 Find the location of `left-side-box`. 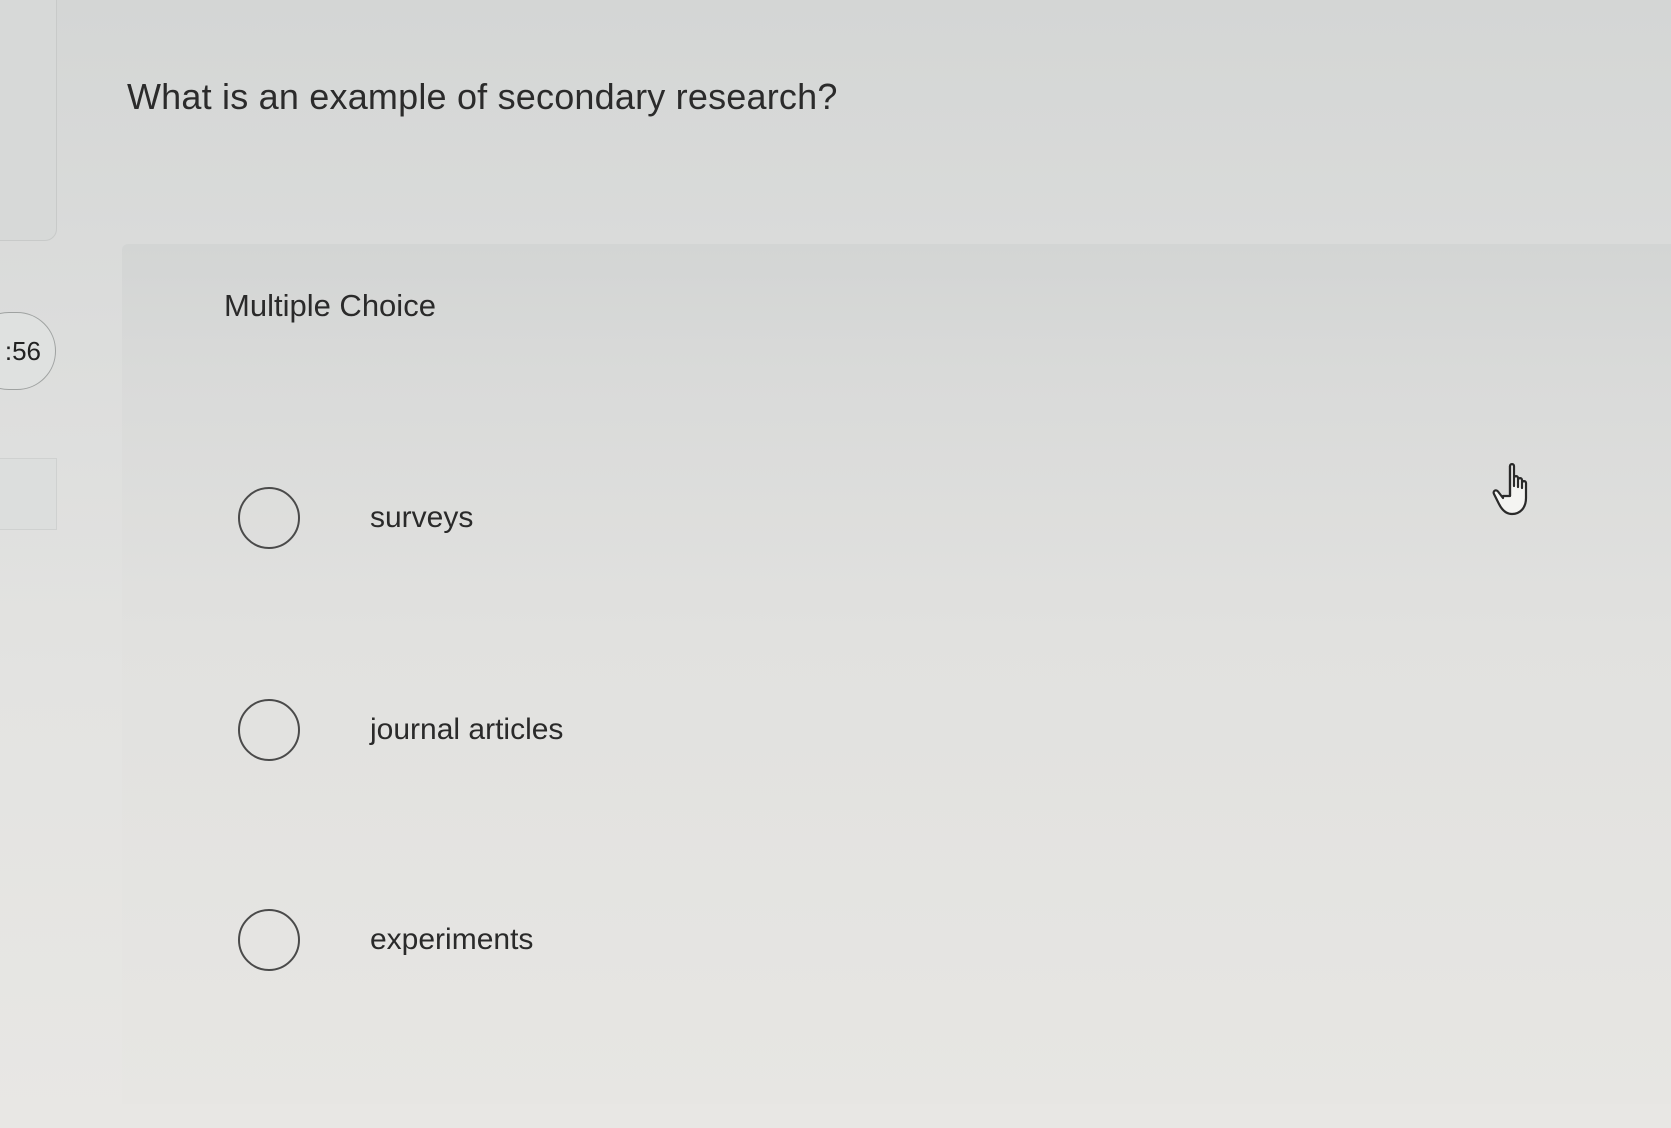

left-side-box is located at coordinates (28, 494).